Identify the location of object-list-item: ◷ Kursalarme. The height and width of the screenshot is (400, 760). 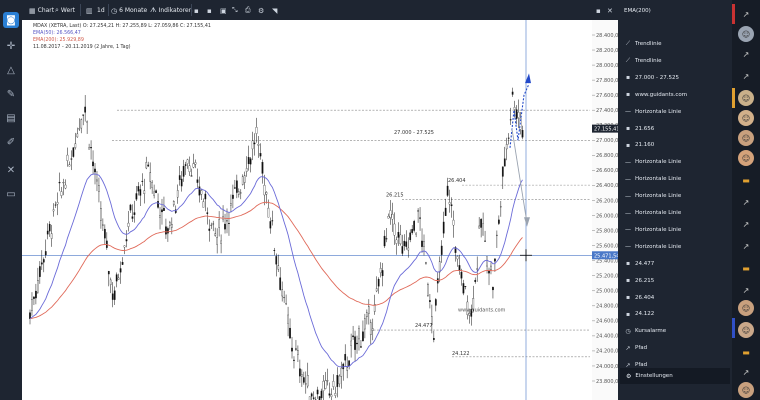
(676, 331).